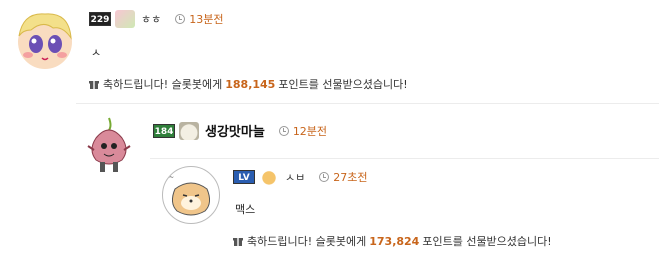 The height and width of the screenshot is (265, 659). What do you see at coordinates (164, 130) in the screenshot?
I see `level-badge: 184` at bounding box center [164, 130].